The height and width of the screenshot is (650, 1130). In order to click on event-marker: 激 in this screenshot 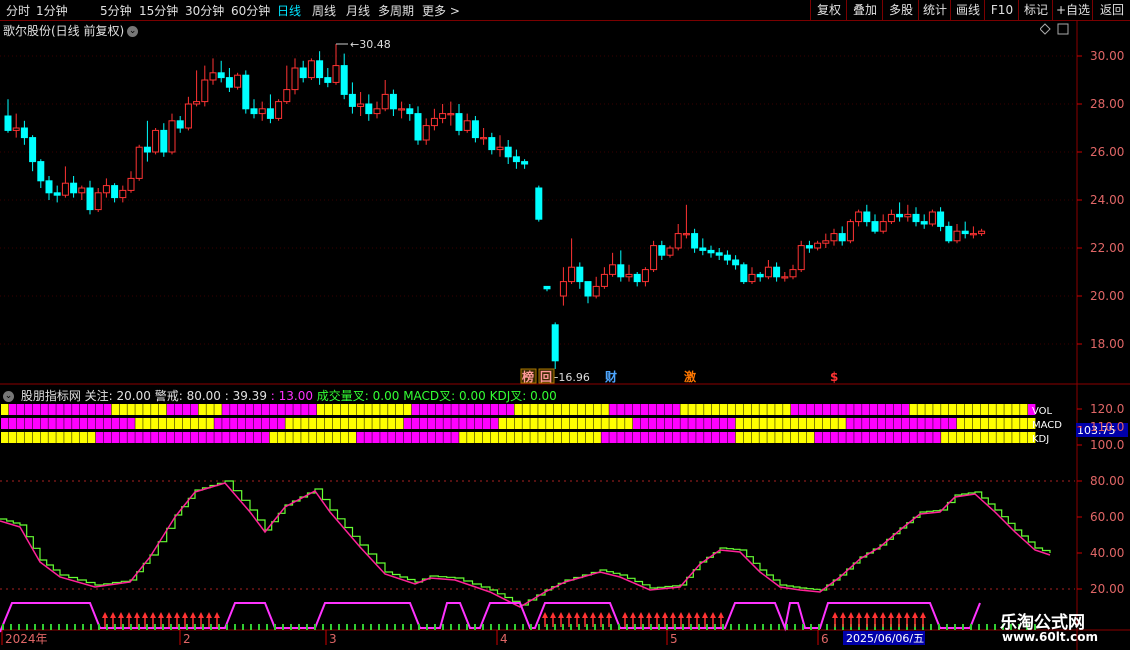, I will do `click(690, 376)`.